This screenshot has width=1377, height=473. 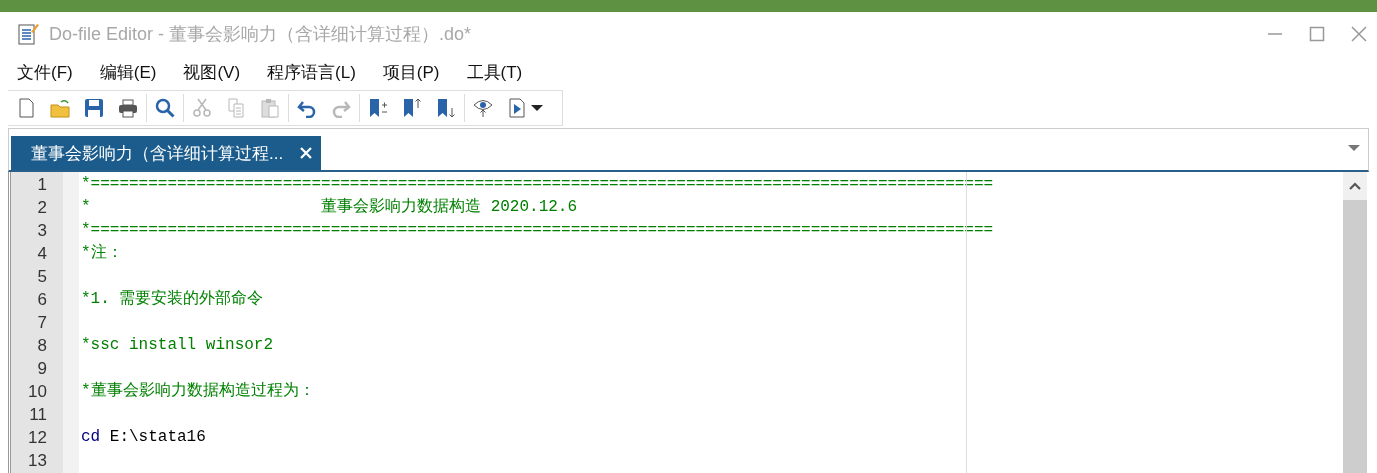 I want to click on save-button, so click(x=94, y=108).